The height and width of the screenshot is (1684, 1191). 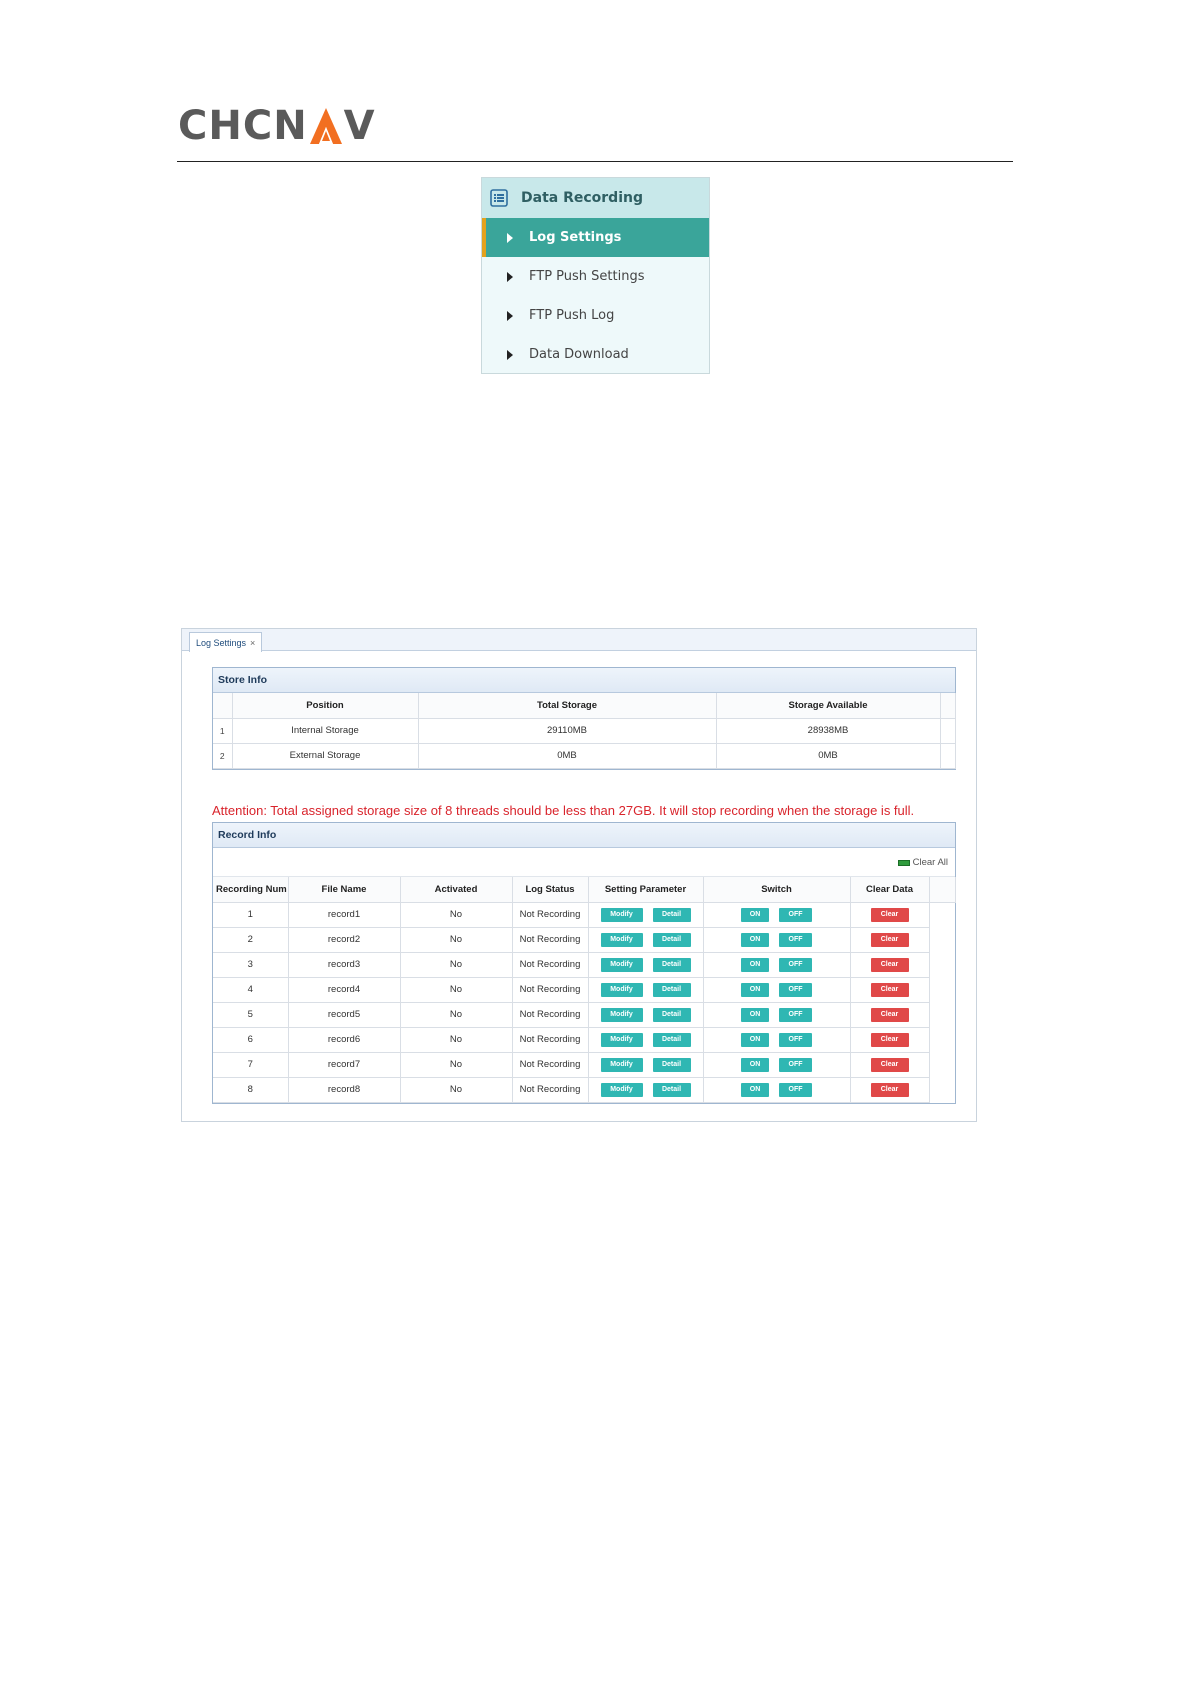 What do you see at coordinates (595, 354) in the screenshot?
I see `menu-item-data-download: Data Download` at bounding box center [595, 354].